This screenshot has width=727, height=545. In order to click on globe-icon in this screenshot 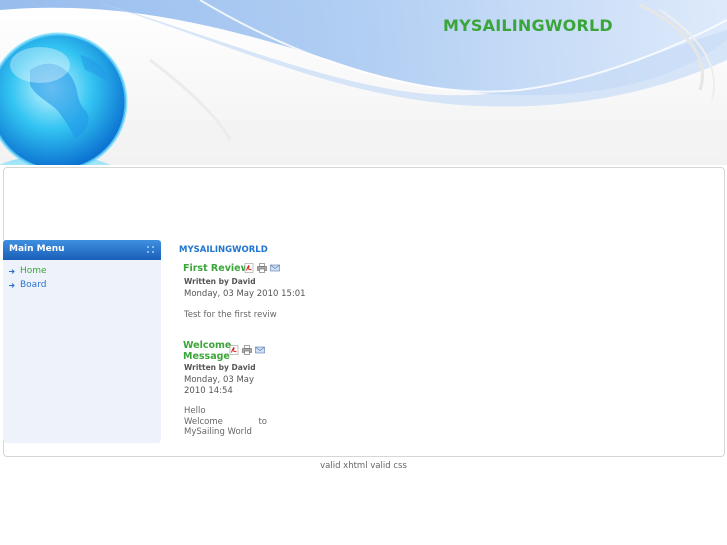, I will do `click(64, 98)`.